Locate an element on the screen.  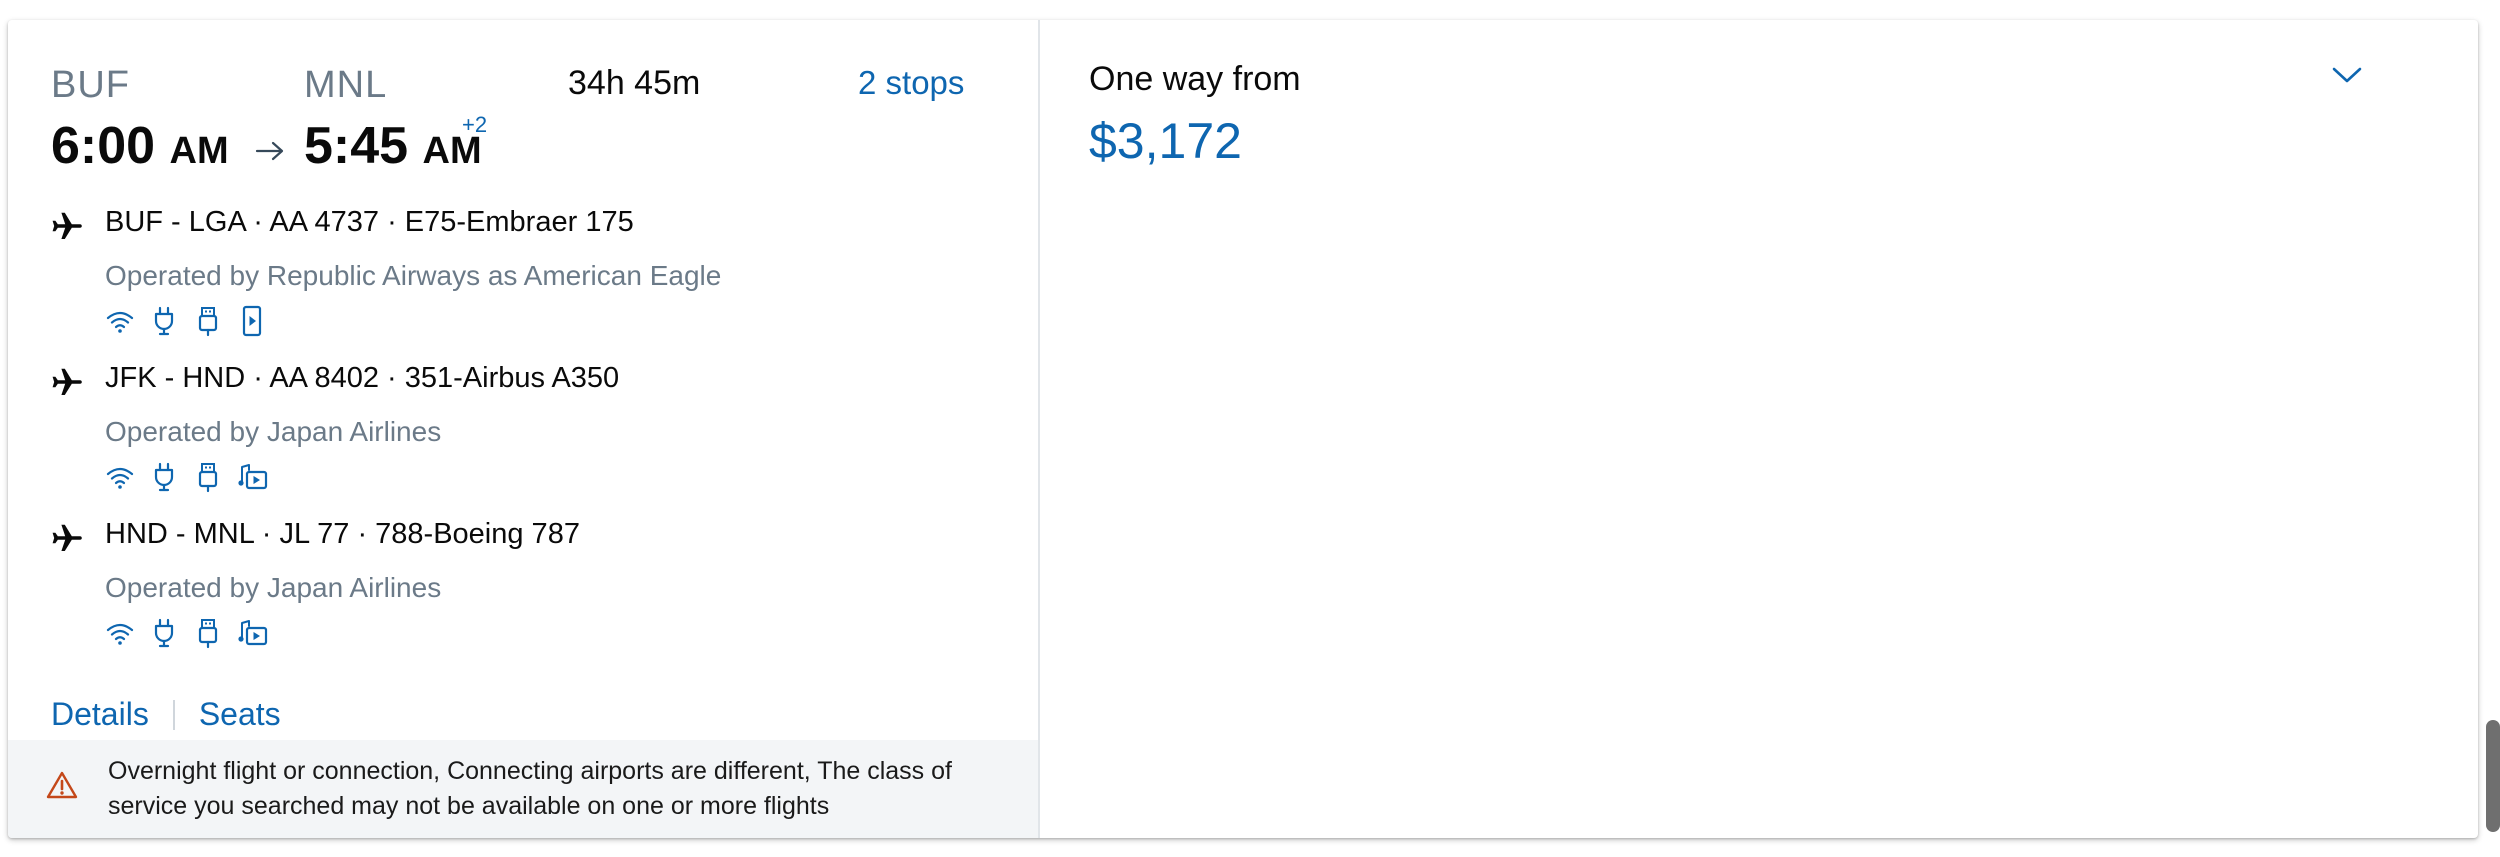
seats-link: Seats is located at coordinates (240, 714).